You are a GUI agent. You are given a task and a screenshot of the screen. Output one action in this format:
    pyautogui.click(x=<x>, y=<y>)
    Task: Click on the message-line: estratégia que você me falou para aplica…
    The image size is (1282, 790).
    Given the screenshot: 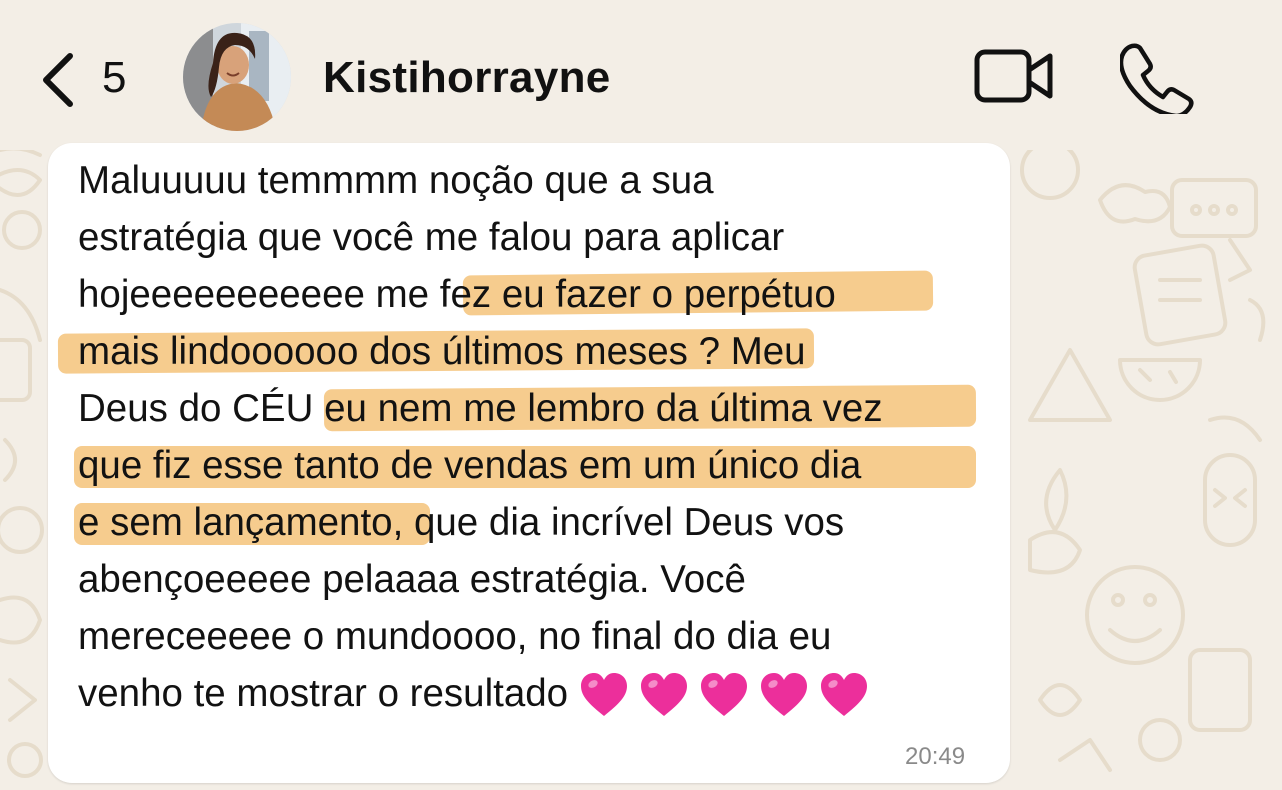 What is the action you would take?
    pyautogui.click(x=431, y=237)
    